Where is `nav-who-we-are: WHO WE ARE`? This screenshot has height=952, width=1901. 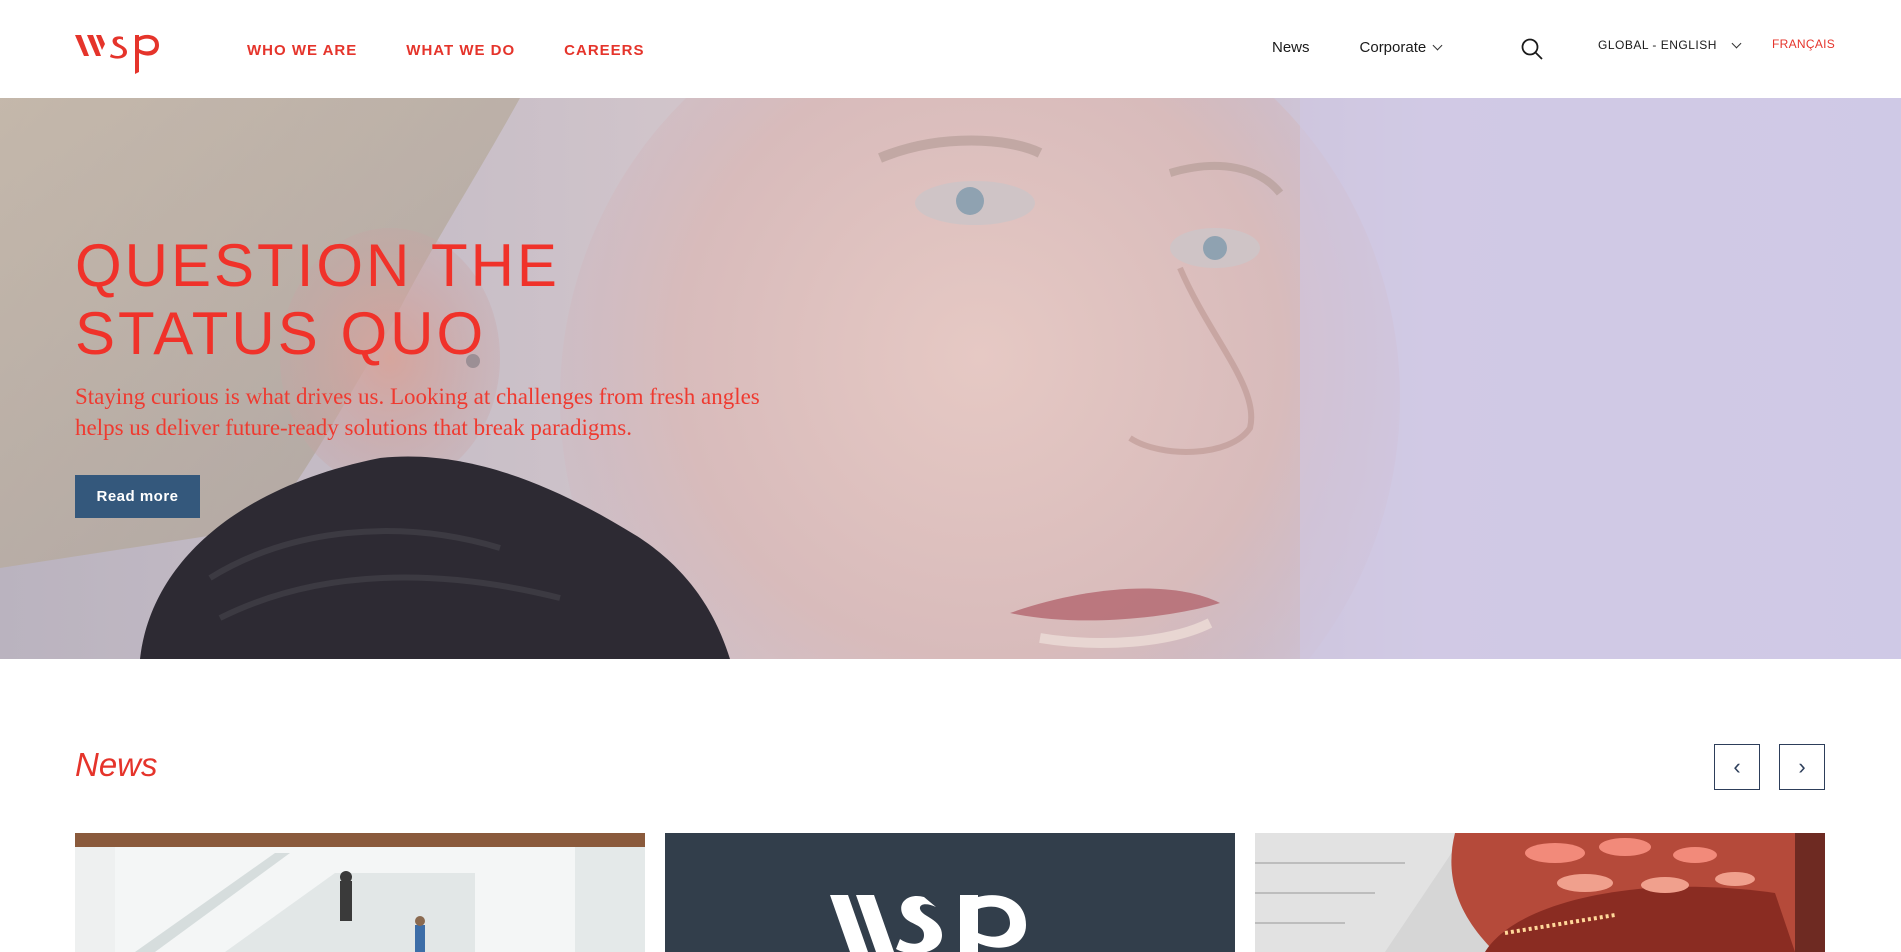 nav-who-we-are: WHO WE ARE is located at coordinates (302, 51).